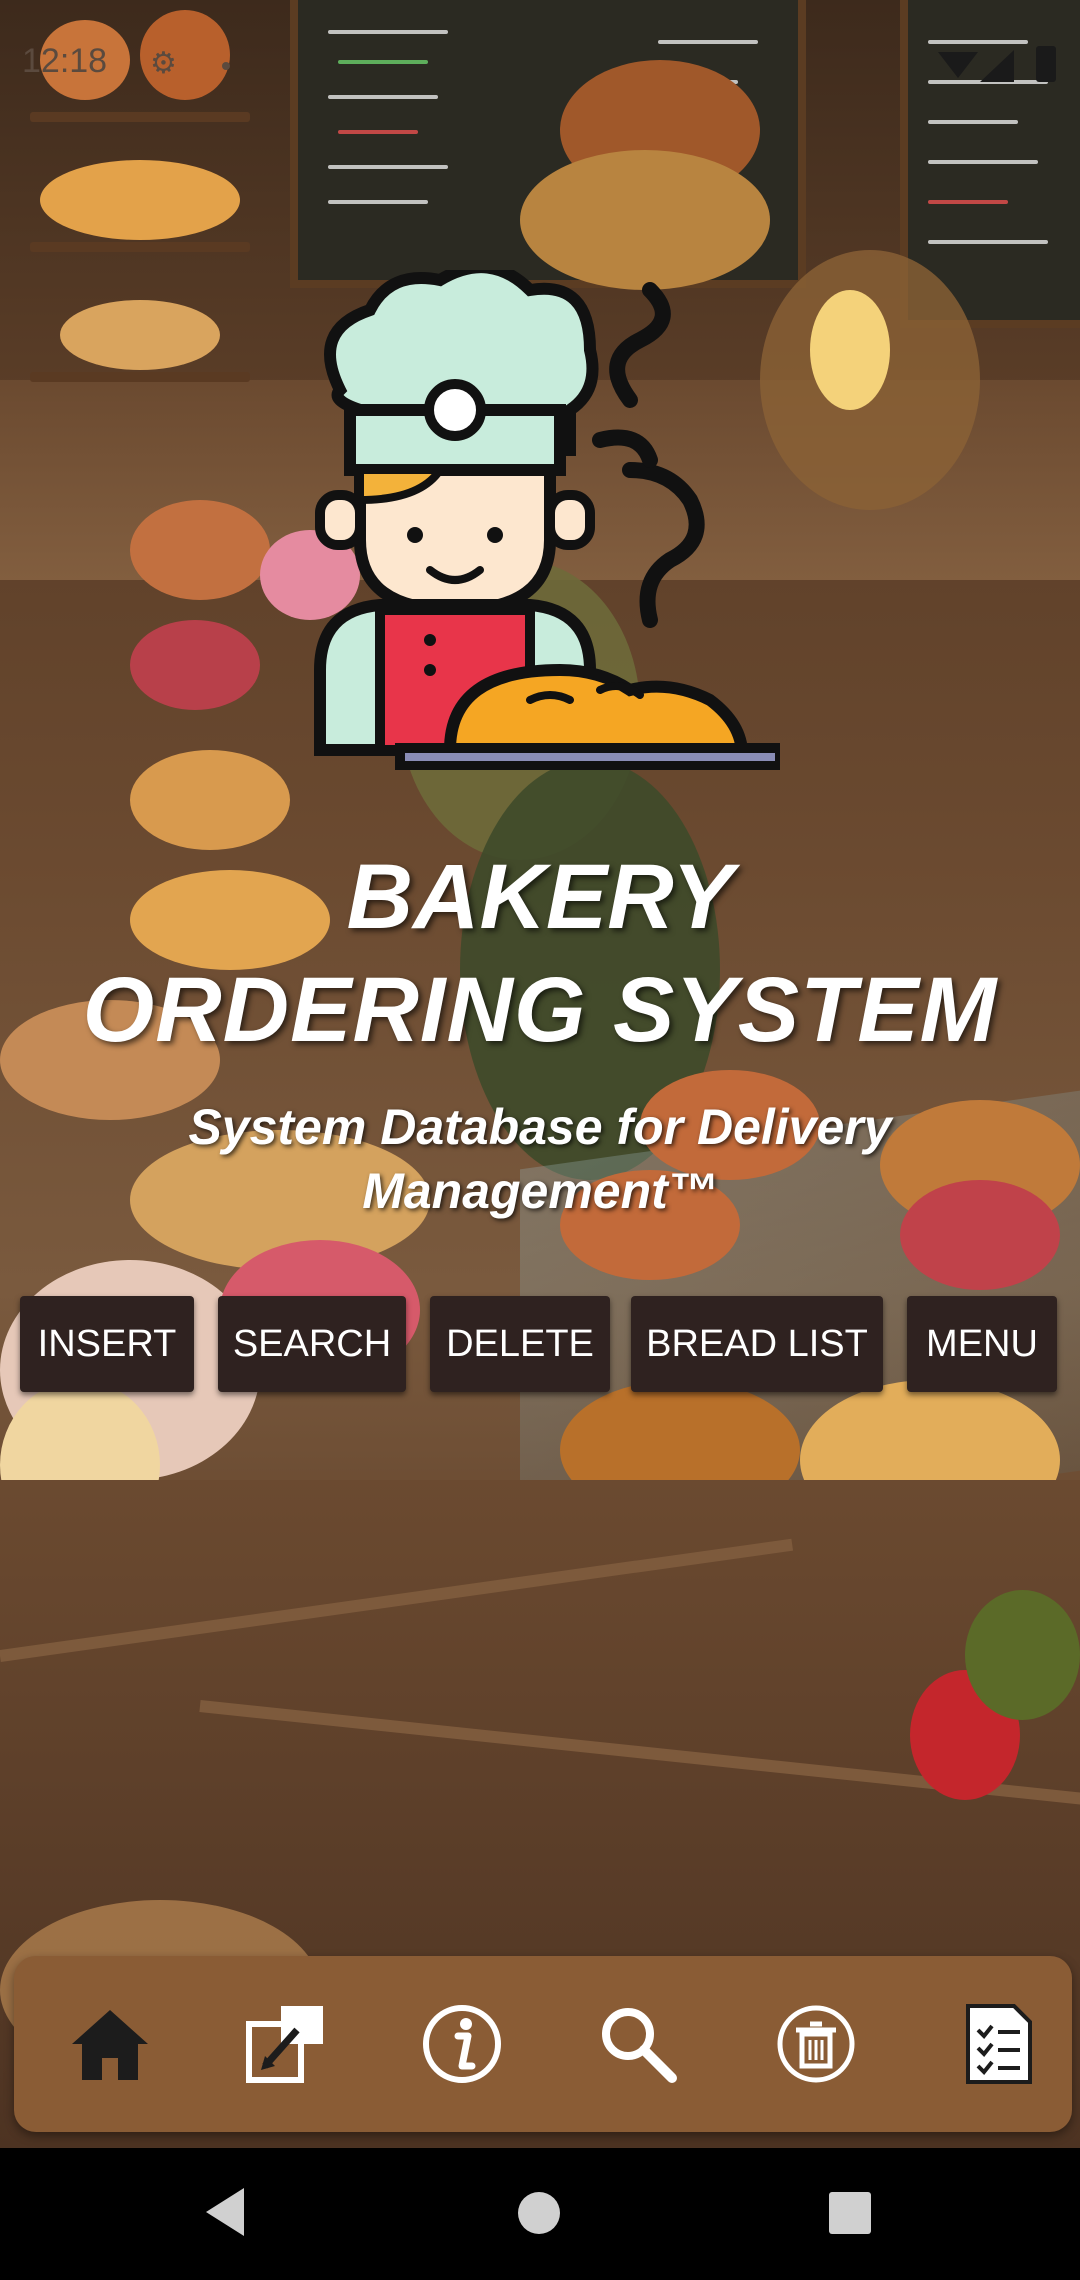  What do you see at coordinates (998, 2044) in the screenshot?
I see `list-icon` at bounding box center [998, 2044].